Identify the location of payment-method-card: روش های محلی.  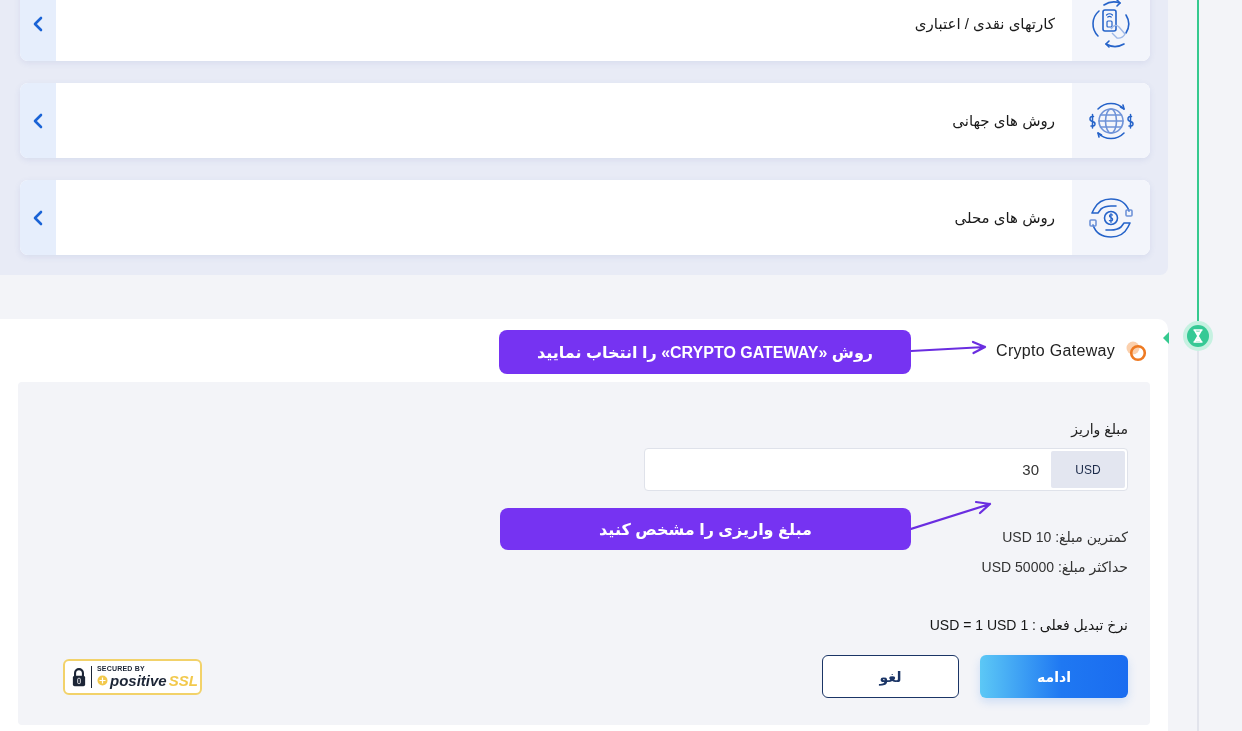
(585, 217).